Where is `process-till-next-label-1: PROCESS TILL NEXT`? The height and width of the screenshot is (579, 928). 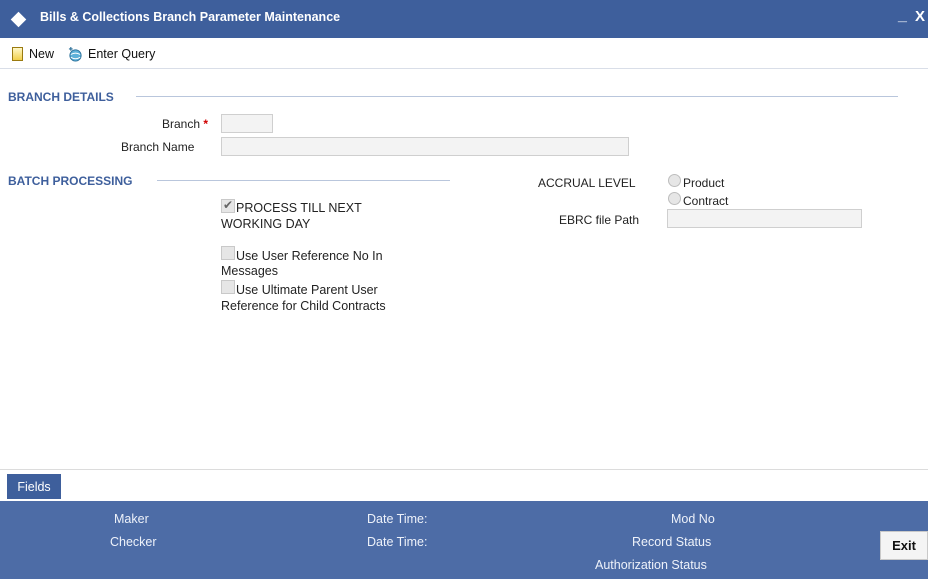
process-till-next-label-1: PROCESS TILL NEXT is located at coordinates (299, 208).